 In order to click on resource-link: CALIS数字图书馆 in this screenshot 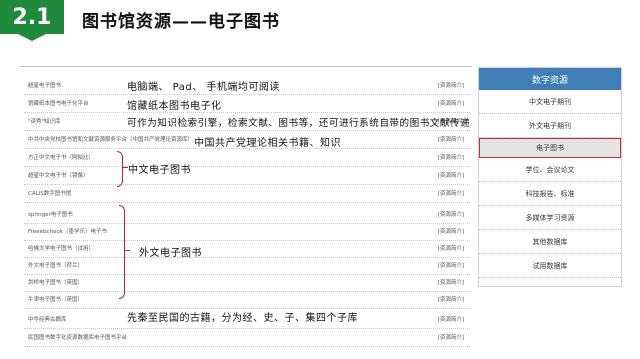, I will do `click(49, 193)`.